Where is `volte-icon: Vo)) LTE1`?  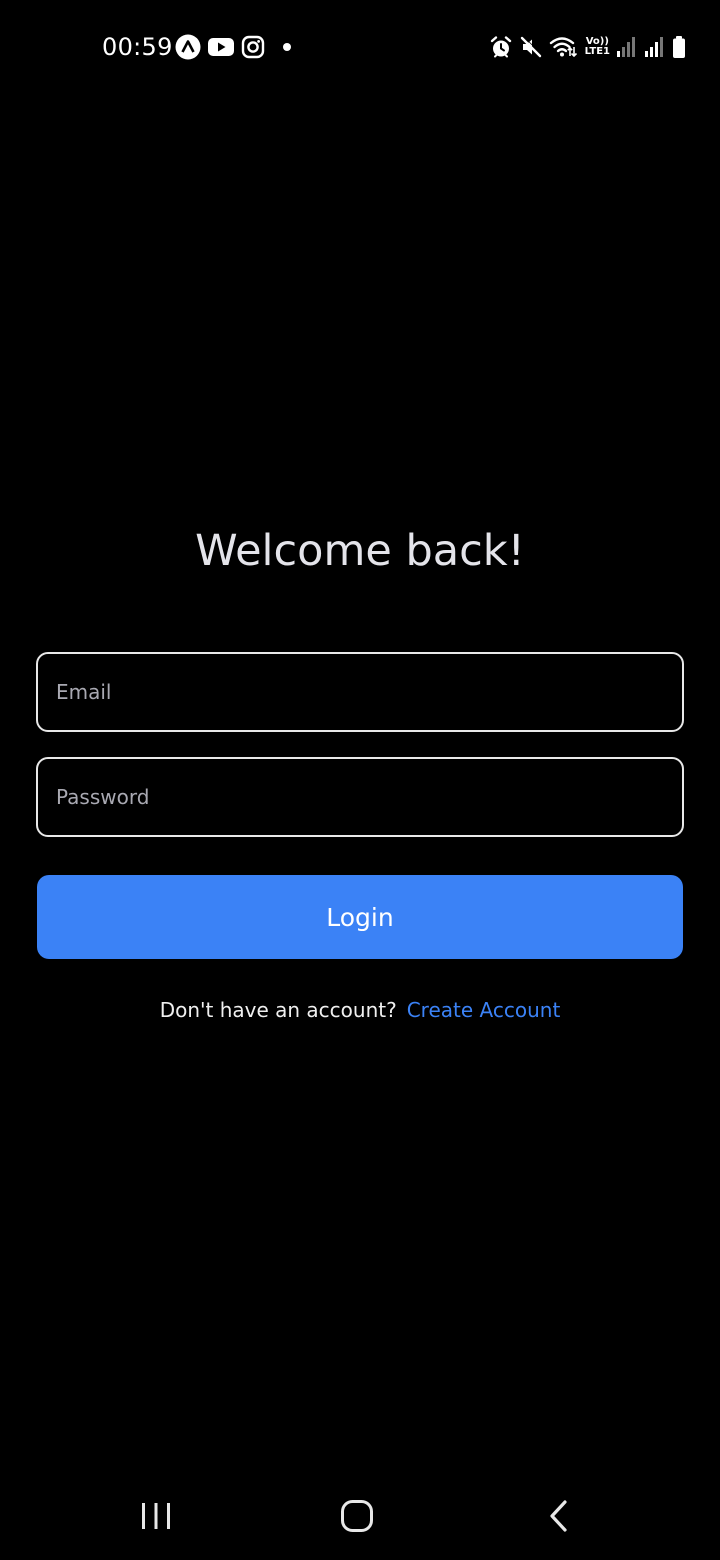
volte-icon: Vo)) LTE1 is located at coordinates (597, 47).